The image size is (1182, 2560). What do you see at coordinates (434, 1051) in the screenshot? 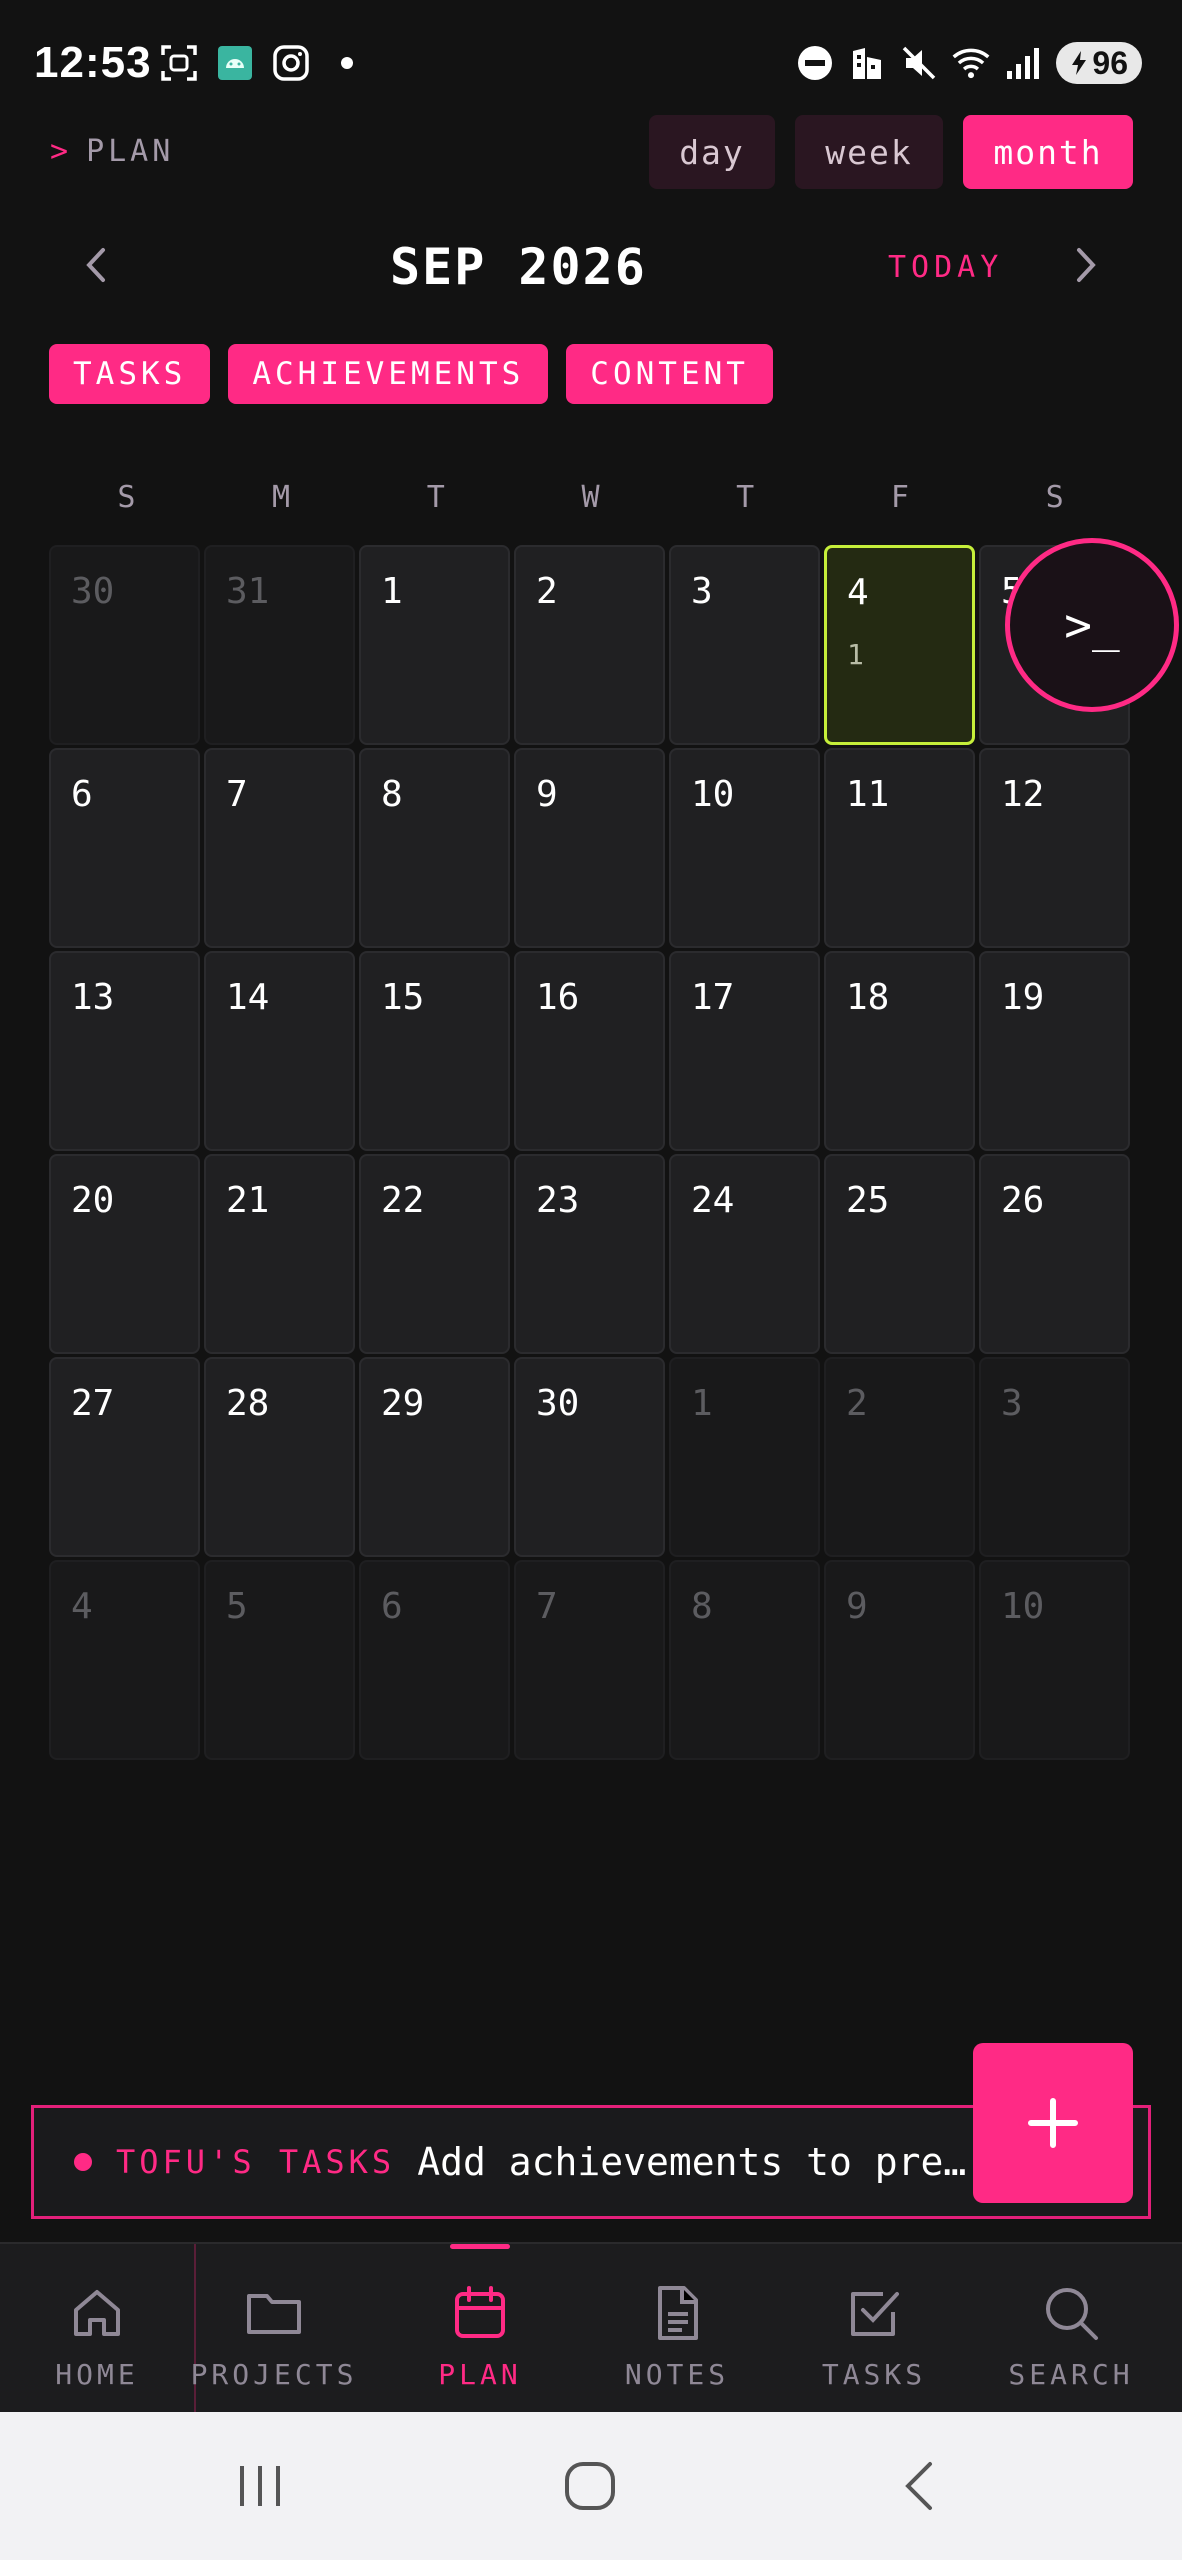
I see `calendar-day: 15` at bounding box center [434, 1051].